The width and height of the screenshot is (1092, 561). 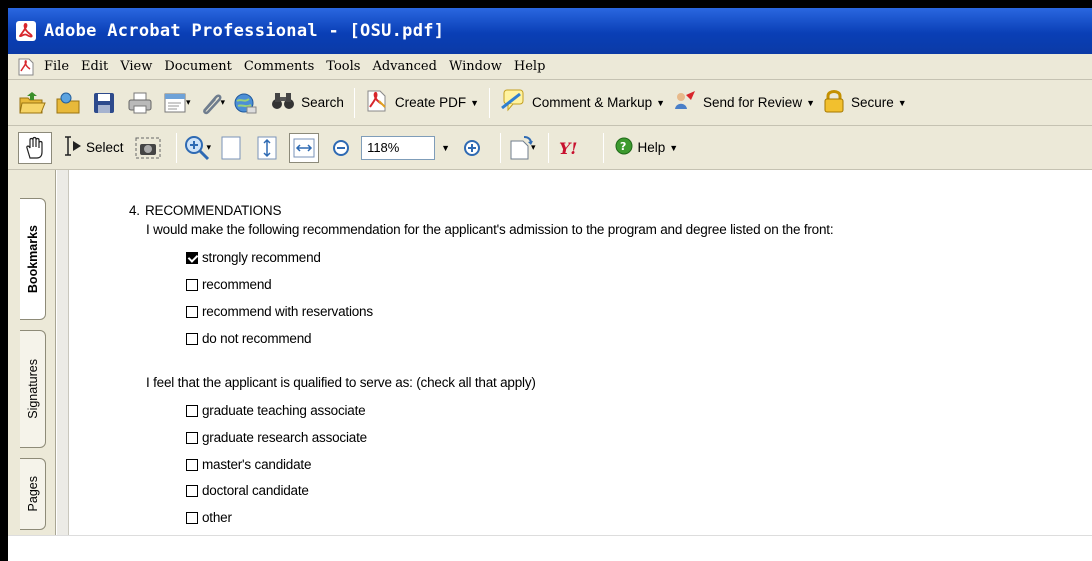 I want to click on document-gutter, so click(x=63, y=352).